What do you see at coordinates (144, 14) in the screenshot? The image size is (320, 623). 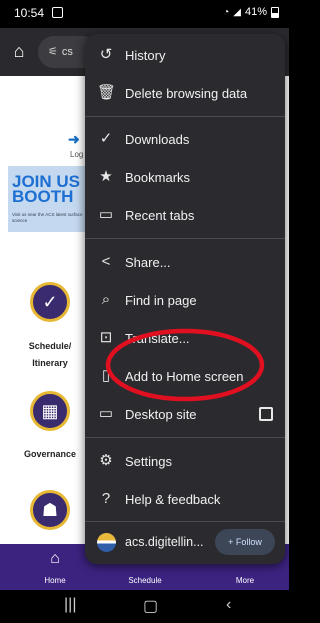 I see `status-bar: 10:54 ◔ ◢ 41%` at bounding box center [144, 14].